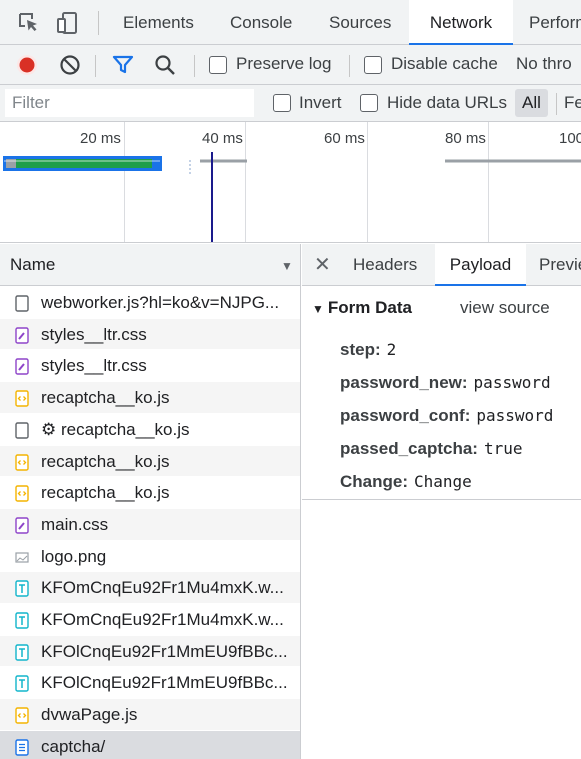  Describe the element at coordinates (320, 102) in the screenshot. I see `invert-label: Invert` at that location.